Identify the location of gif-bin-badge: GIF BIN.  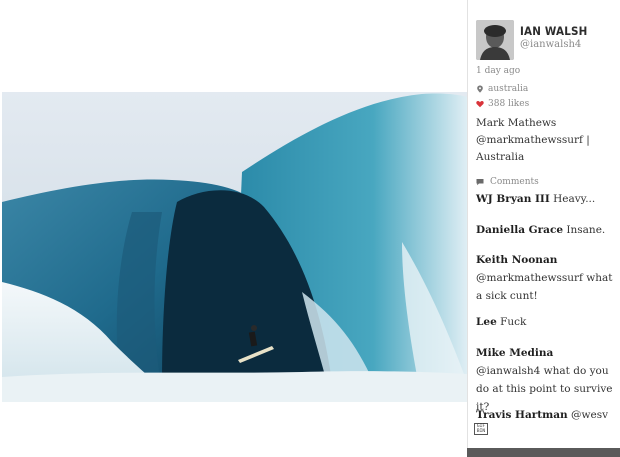
(481, 429).